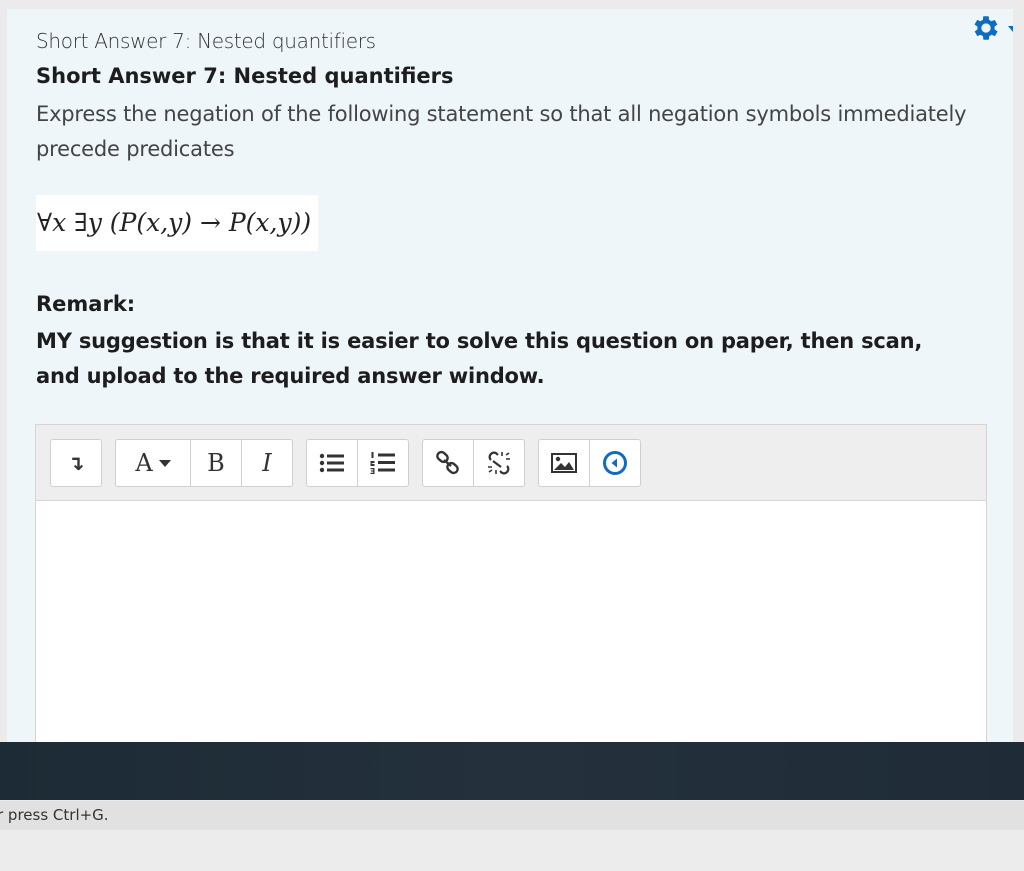  I want to click on image-button, so click(564, 463).